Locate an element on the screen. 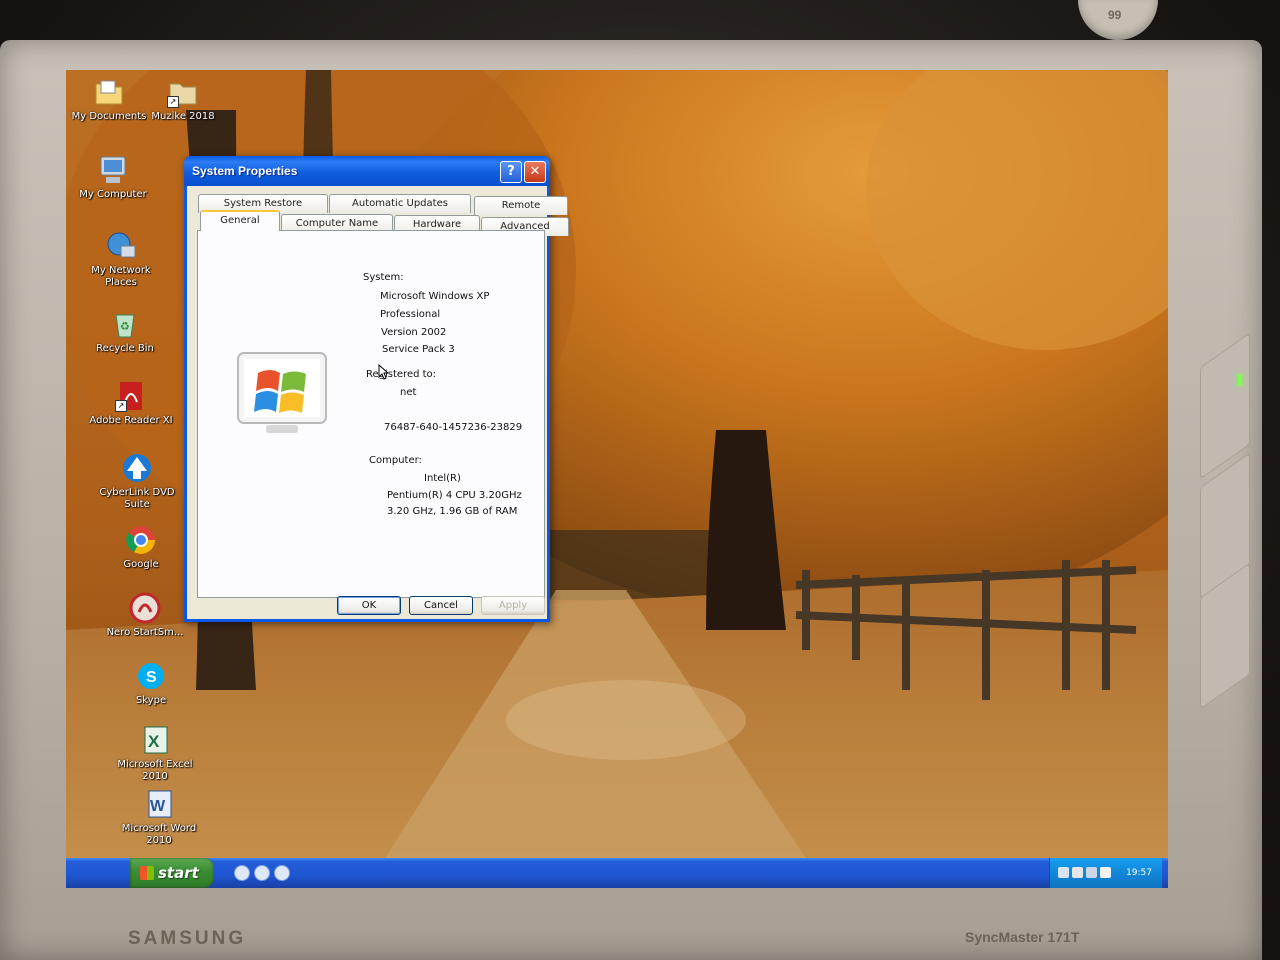 This screenshot has width=1280, height=960. help-button: ? is located at coordinates (511, 172).